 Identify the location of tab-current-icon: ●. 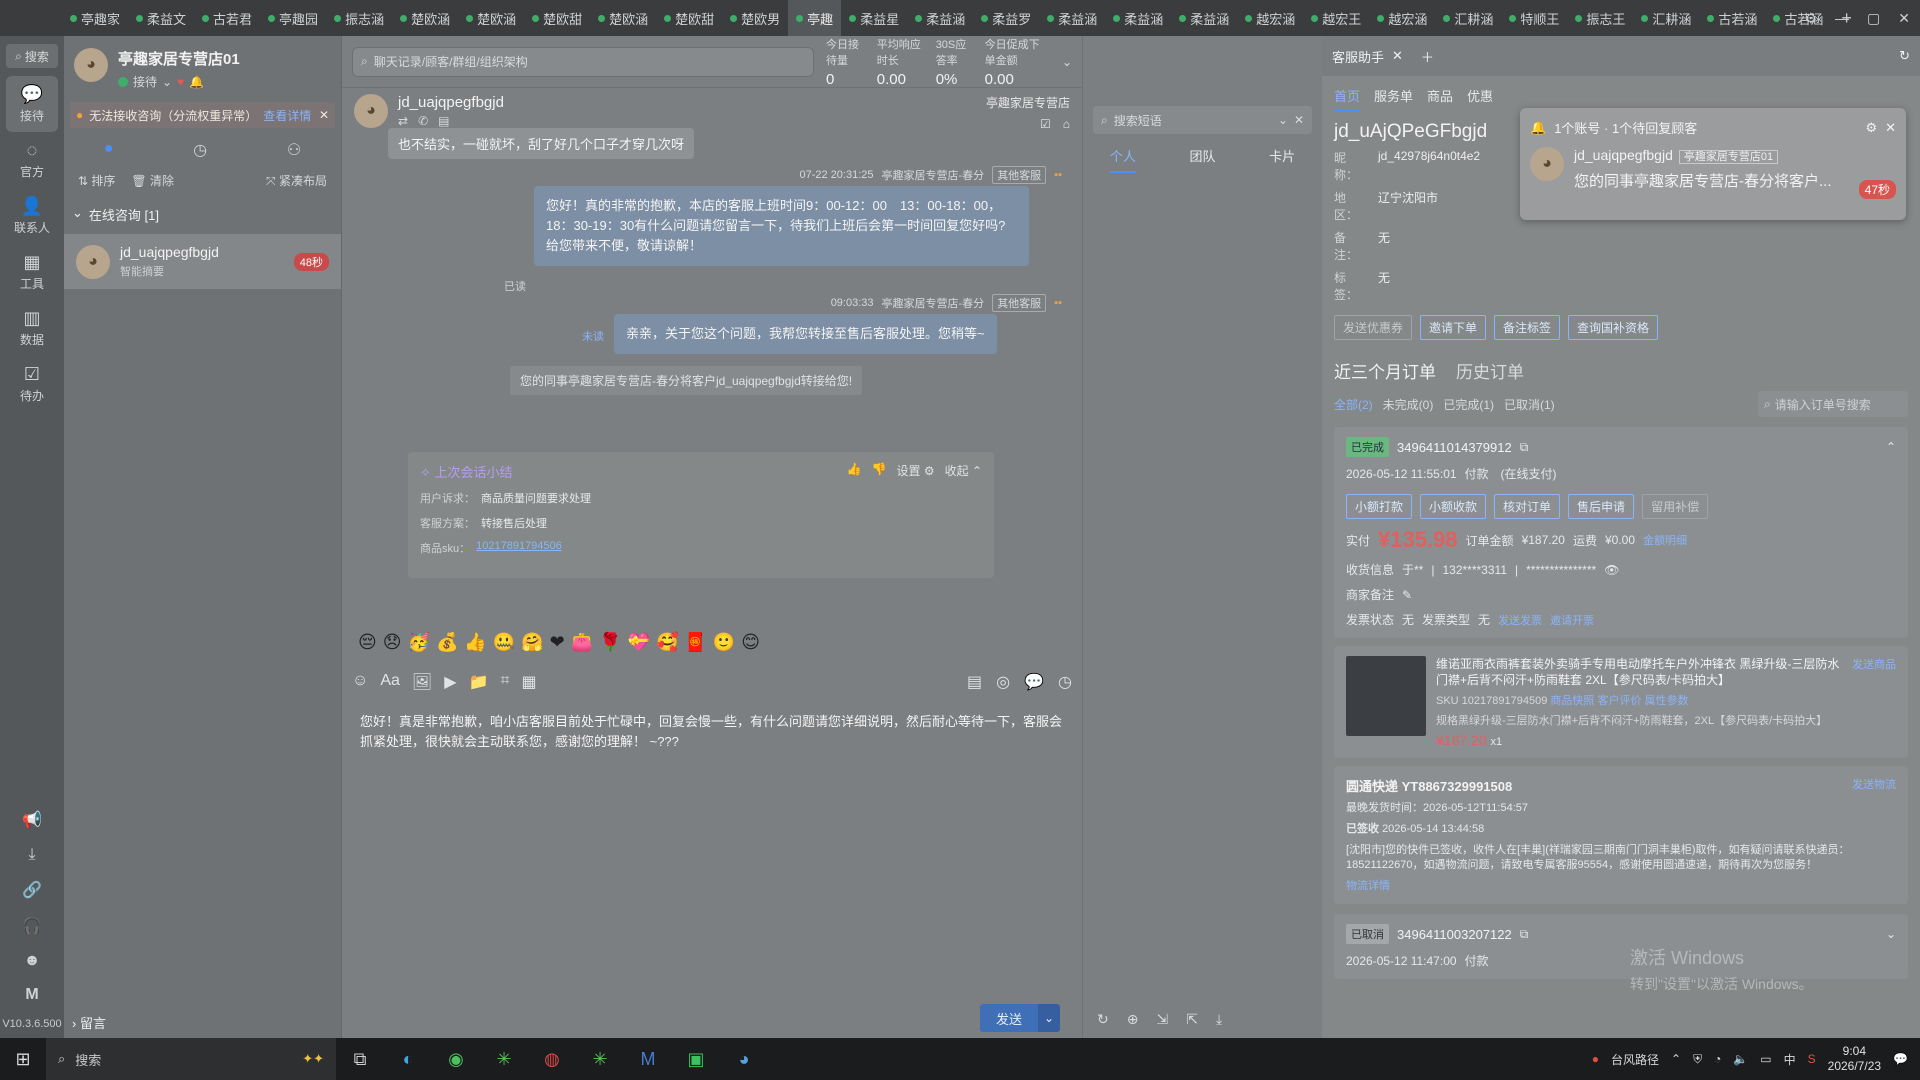
(109, 150).